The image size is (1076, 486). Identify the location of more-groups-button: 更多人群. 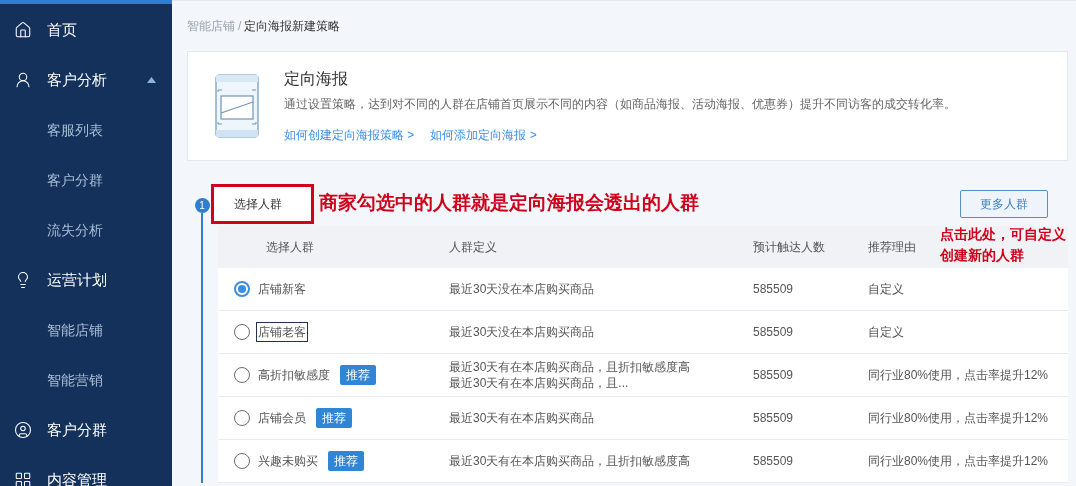
(1004, 203).